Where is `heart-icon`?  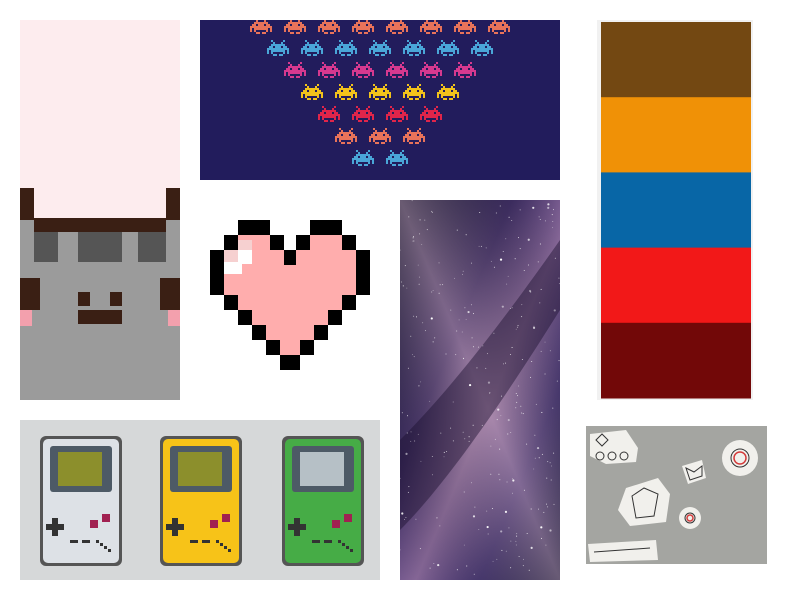
heart-icon is located at coordinates (290, 290).